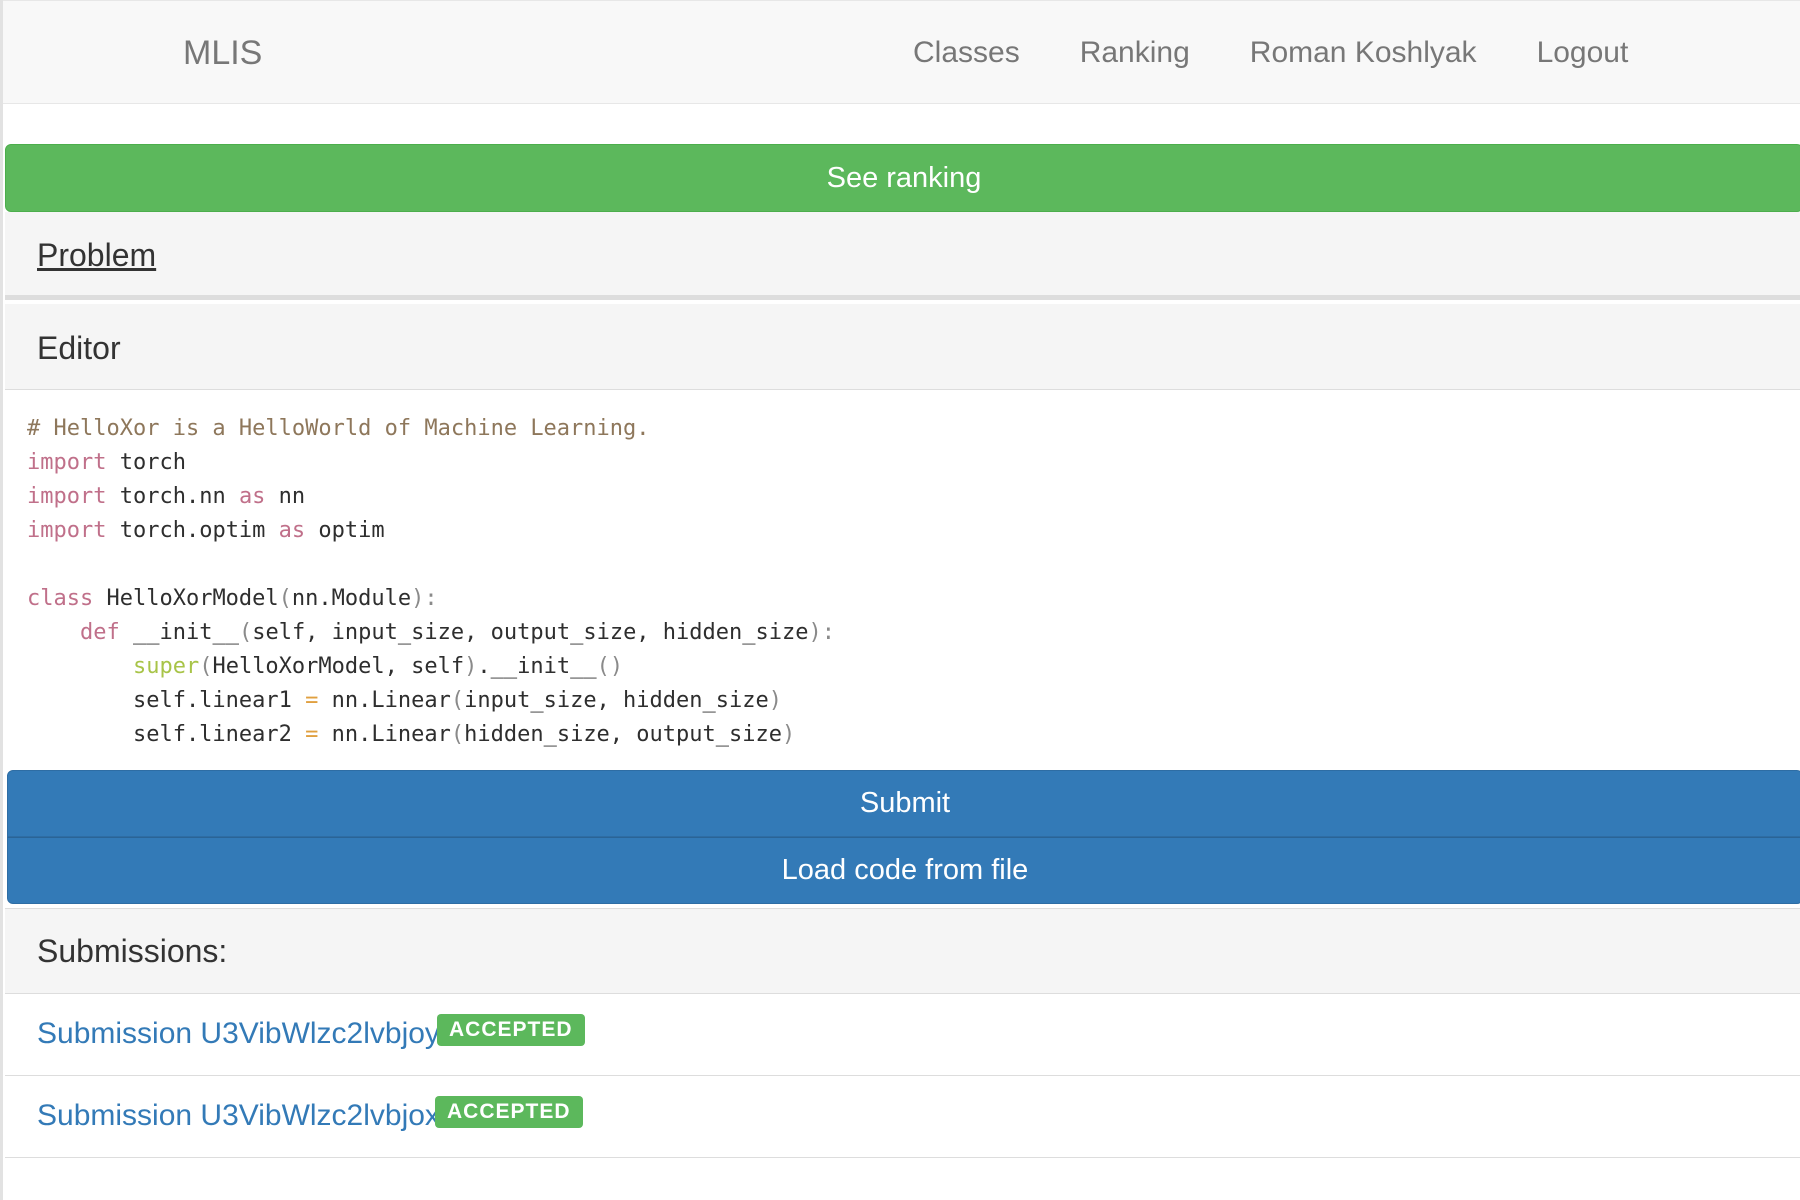 This screenshot has height=1200, width=1800. I want to click on submission-link: Submission U3VibWlzc2lvbjoy, so click(238, 1034).